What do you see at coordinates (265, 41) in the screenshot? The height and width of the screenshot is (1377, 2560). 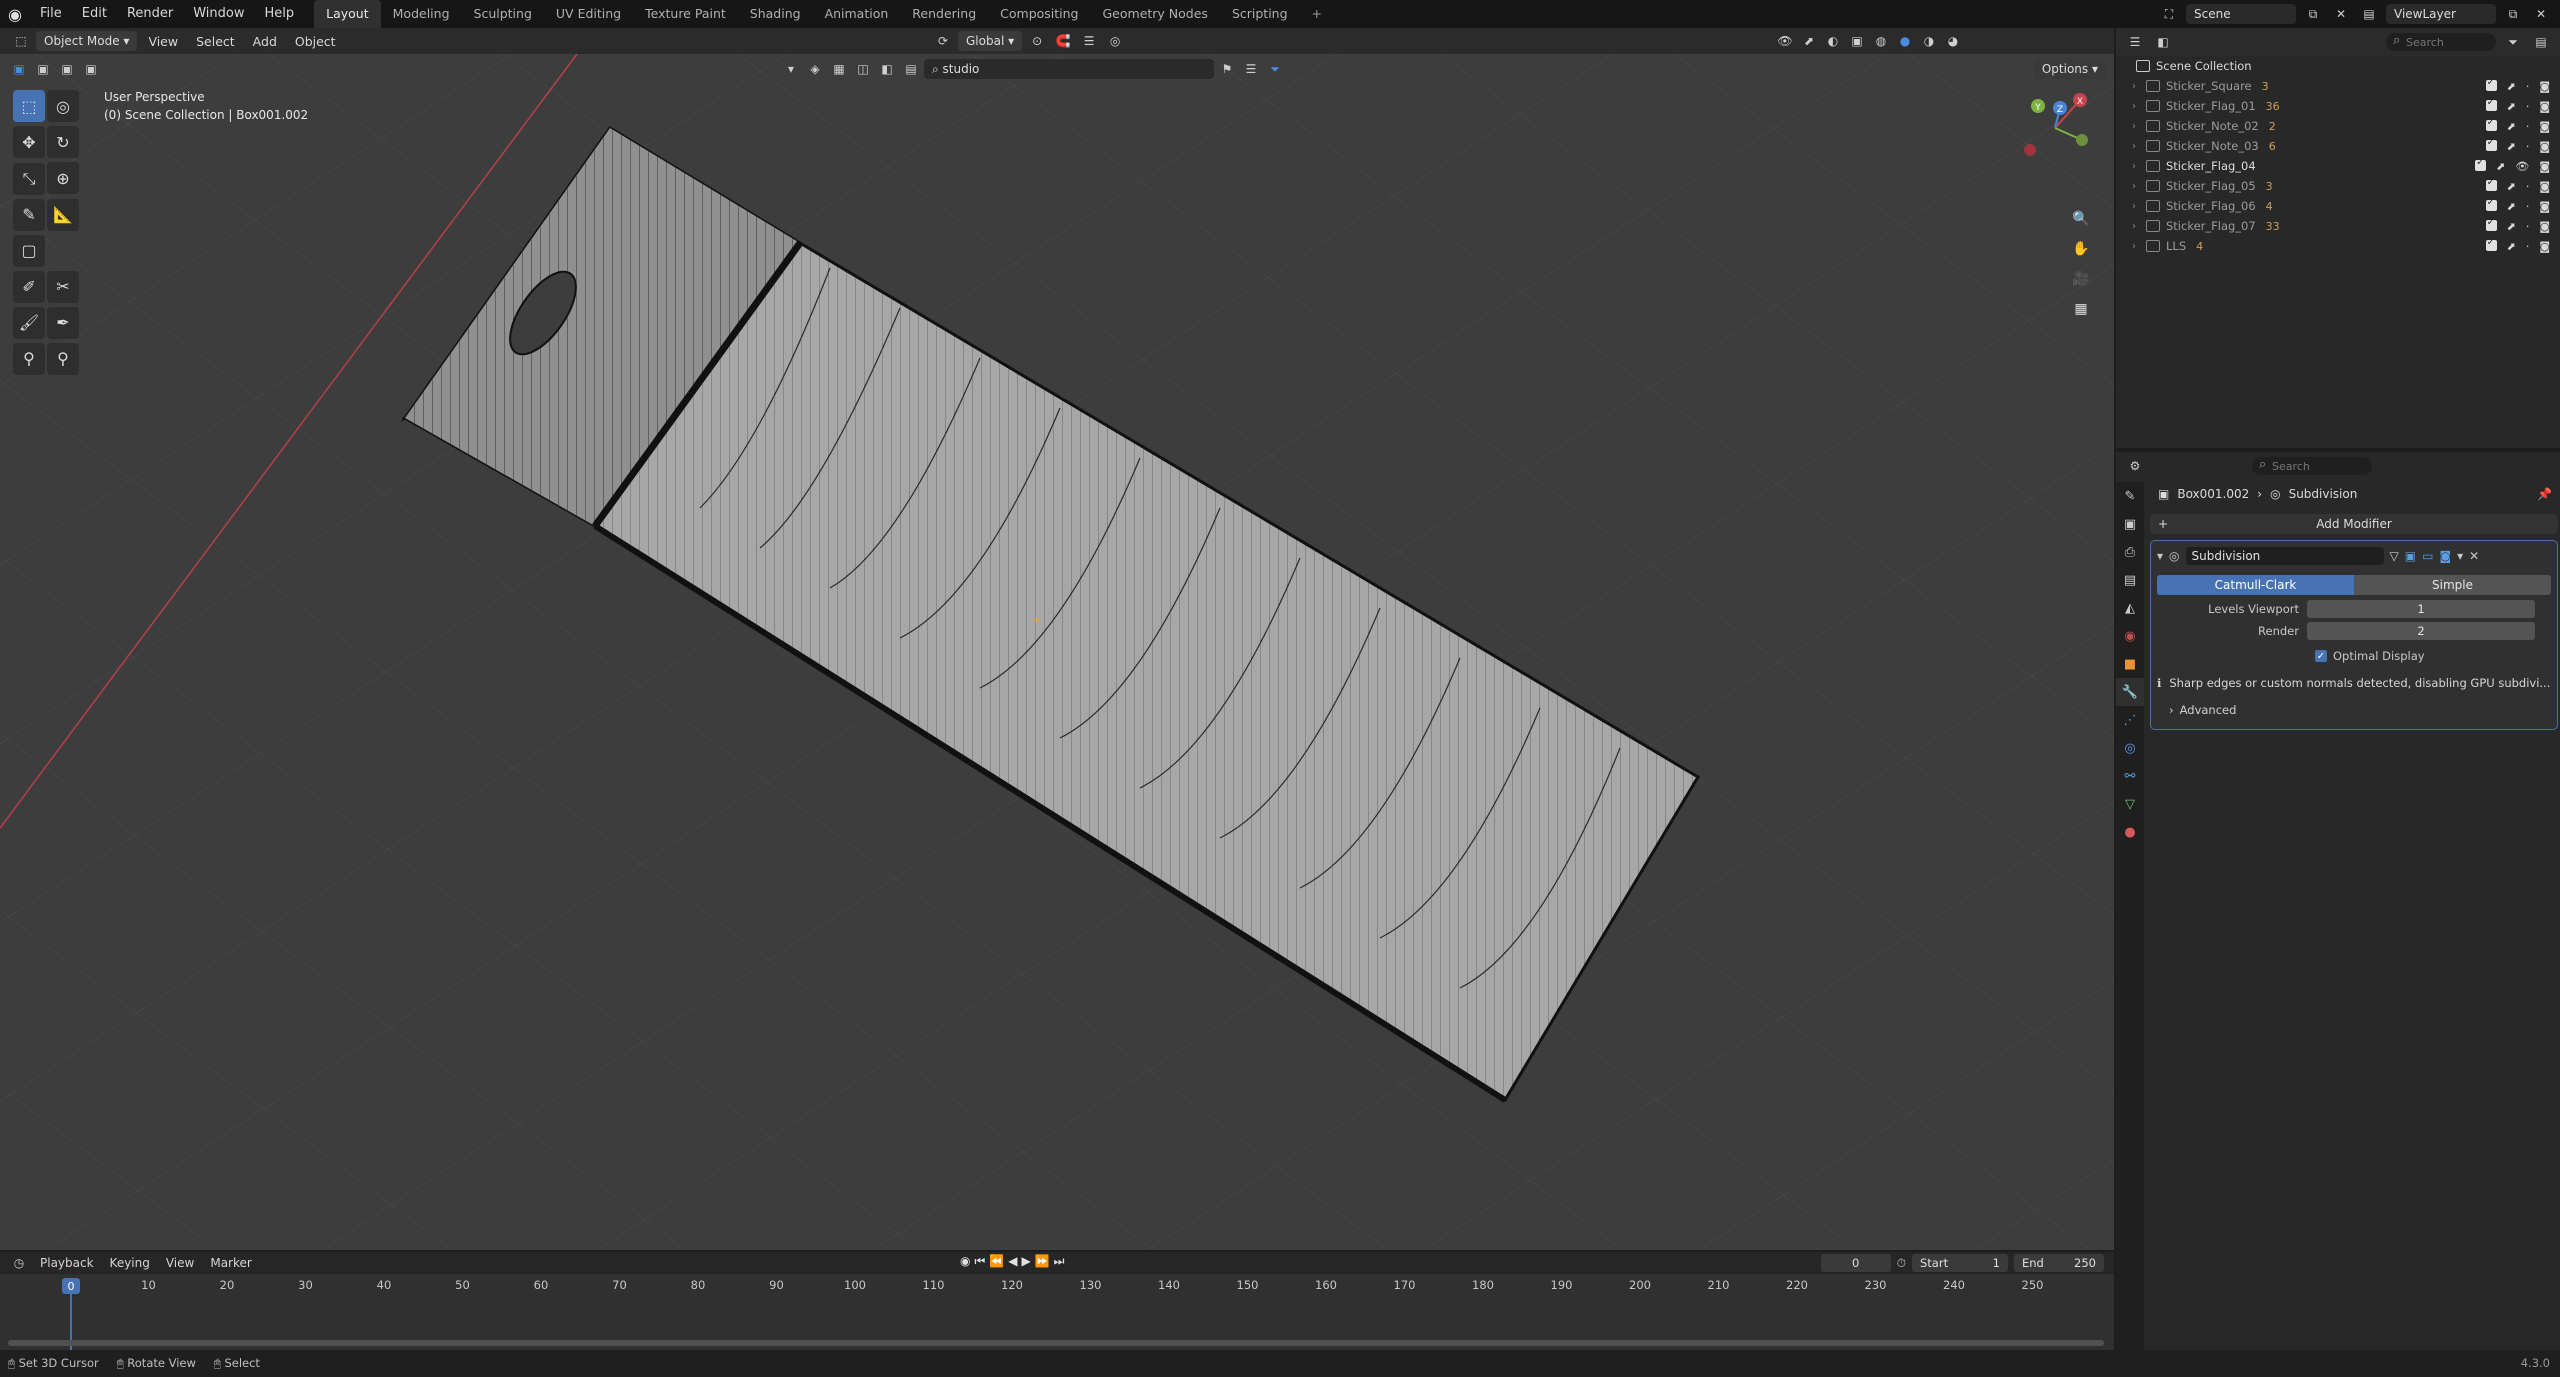 I see `viewport-menu-add: Add` at bounding box center [265, 41].